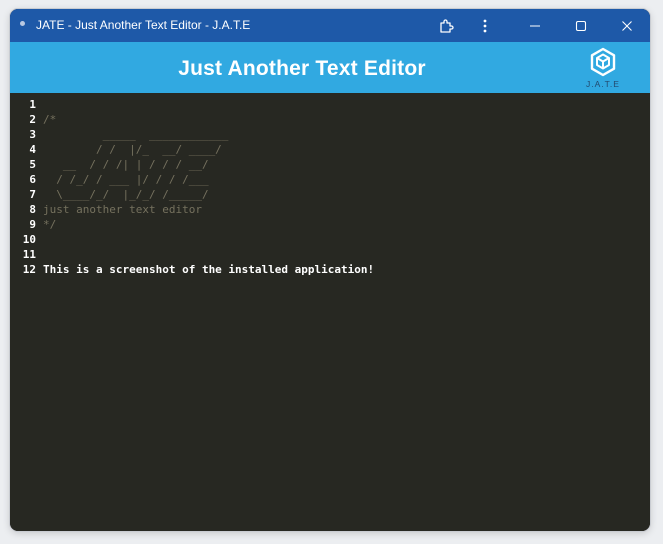 The height and width of the screenshot is (544, 663). Describe the element at coordinates (32, 194) in the screenshot. I see `line-number: 7` at that location.